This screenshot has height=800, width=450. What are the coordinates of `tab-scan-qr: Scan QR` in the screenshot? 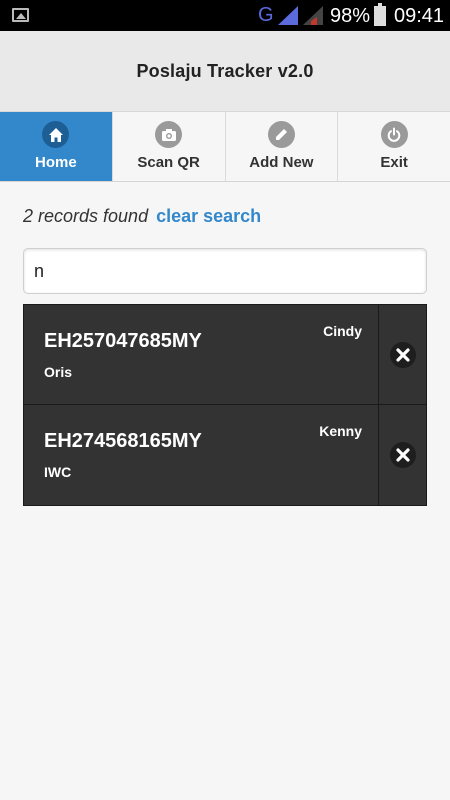 It's located at (169, 146).